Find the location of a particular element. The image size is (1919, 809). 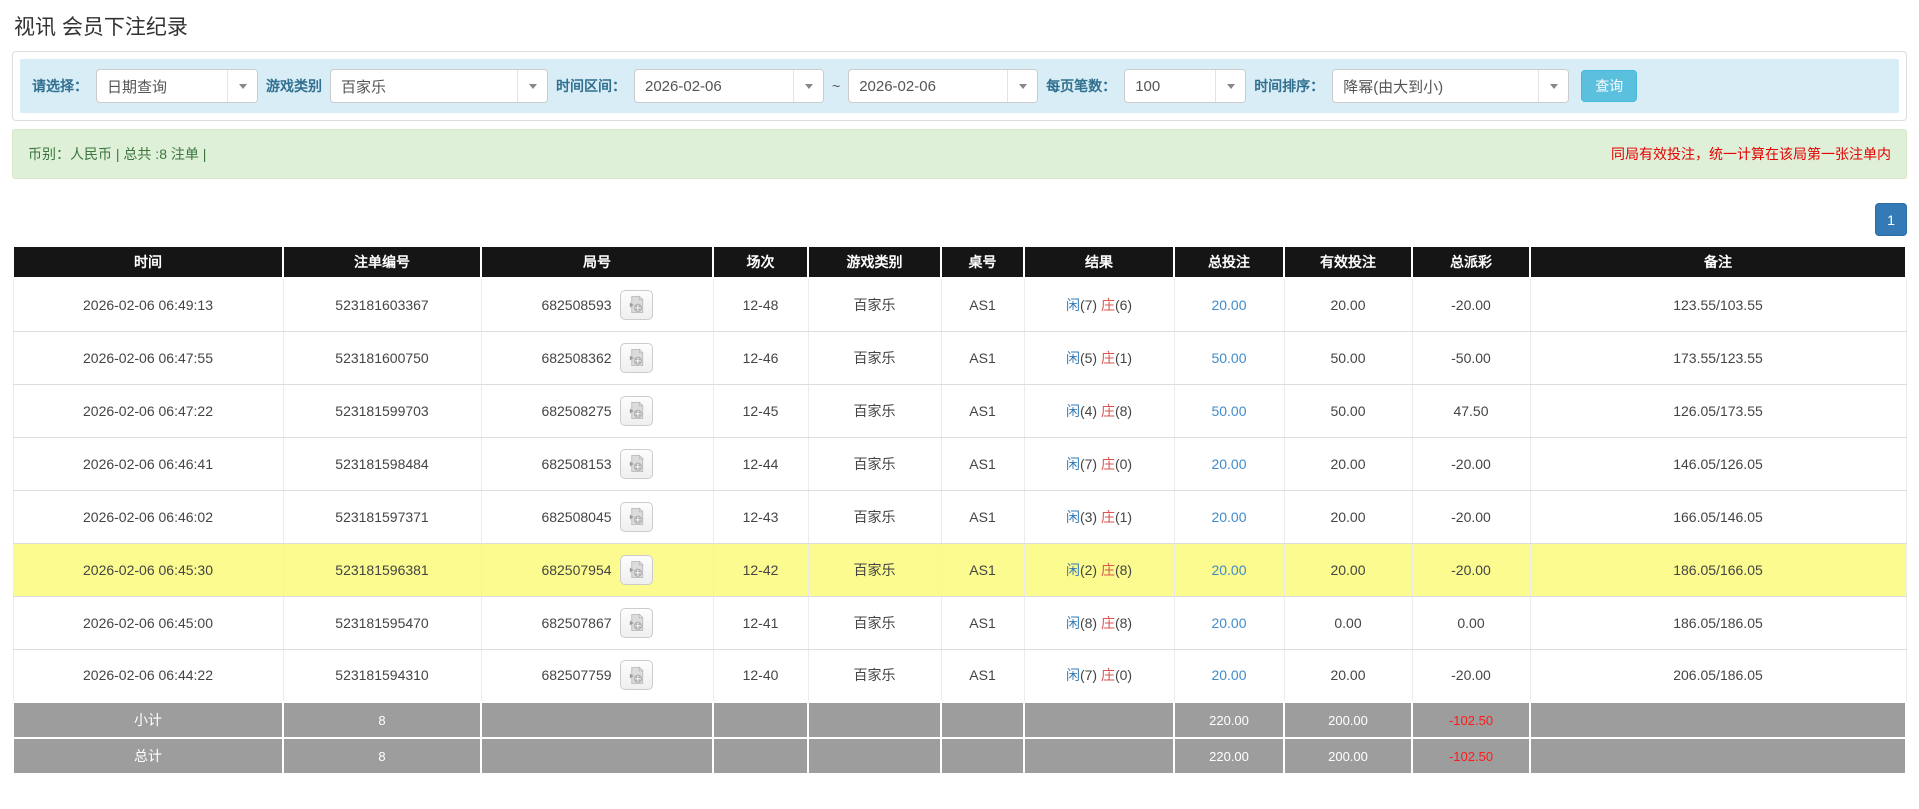

column-header-4: 游戏类别 is located at coordinates (874, 262).